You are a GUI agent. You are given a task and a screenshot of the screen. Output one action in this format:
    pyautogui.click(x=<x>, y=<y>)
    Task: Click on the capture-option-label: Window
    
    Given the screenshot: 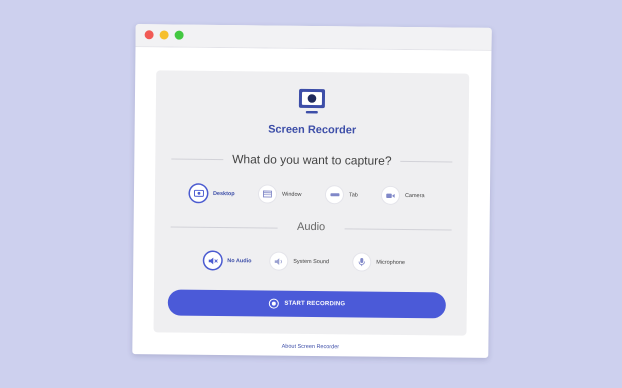 What is the action you would take?
    pyautogui.click(x=291, y=194)
    